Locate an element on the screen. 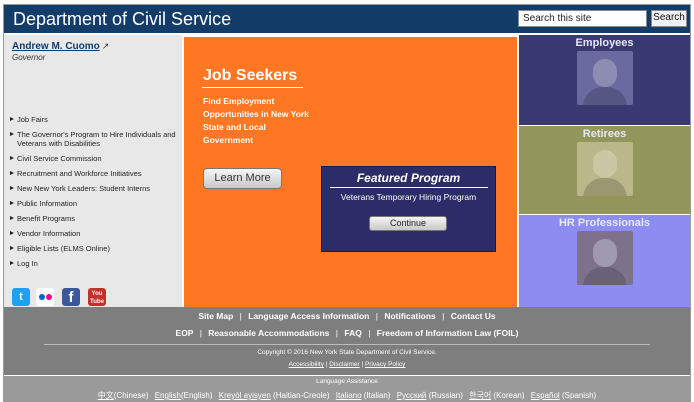  sidebar-item-eligible-lists: Eligible Lists (ELMS Online) is located at coordinates (94, 248).